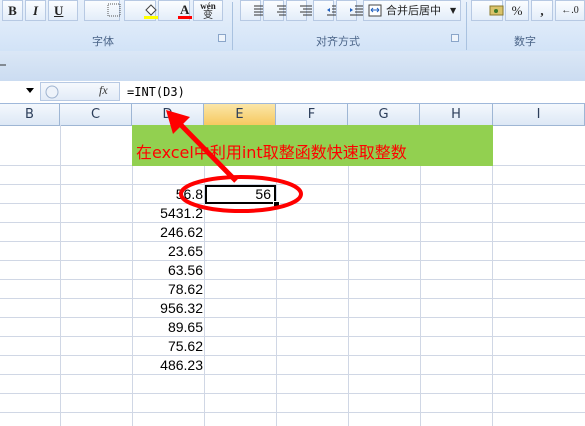 The width and height of the screenshot is (585, 426). I want to click on highlight-ellipse, so click(241, 194).